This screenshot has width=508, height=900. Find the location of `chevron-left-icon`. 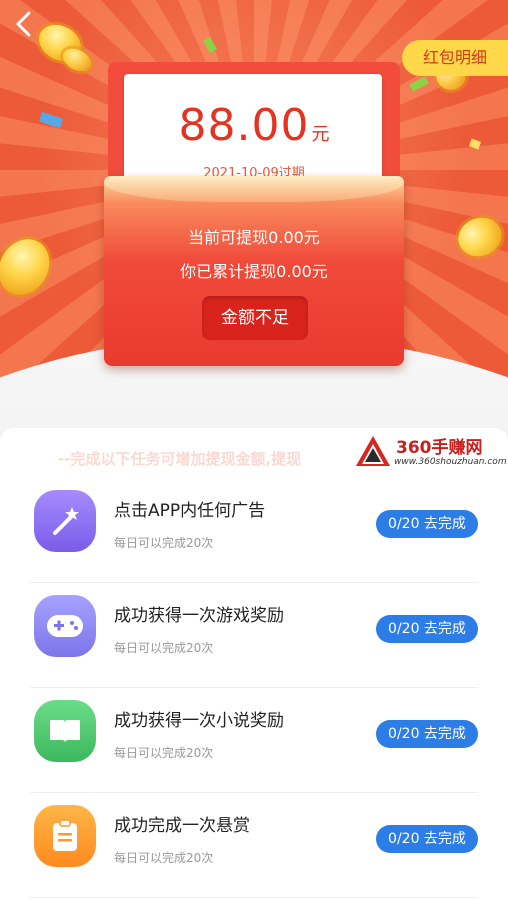

chevron-left-icon is located at coordinates (23, 24).